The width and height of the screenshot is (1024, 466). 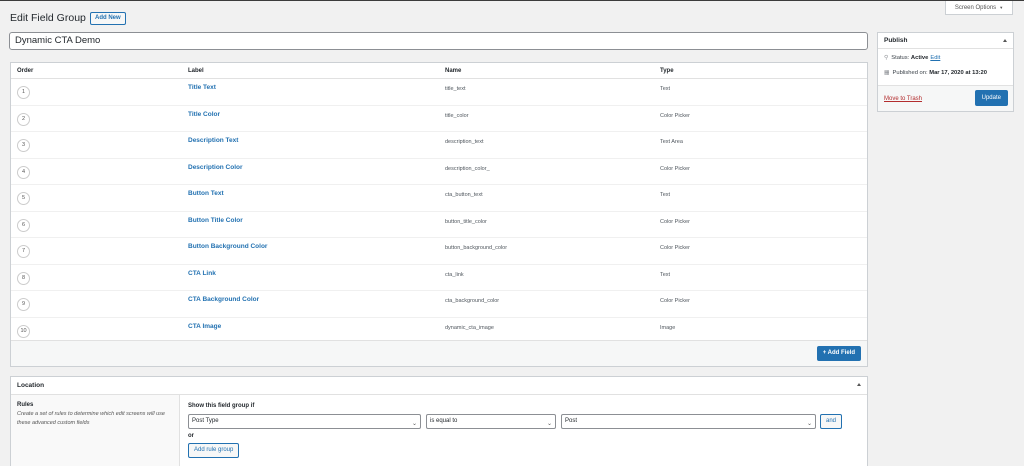 I want to click on published-row: ▦ Published on: Mar 17, 2020 at 13:20, so click(x=935, y=73).